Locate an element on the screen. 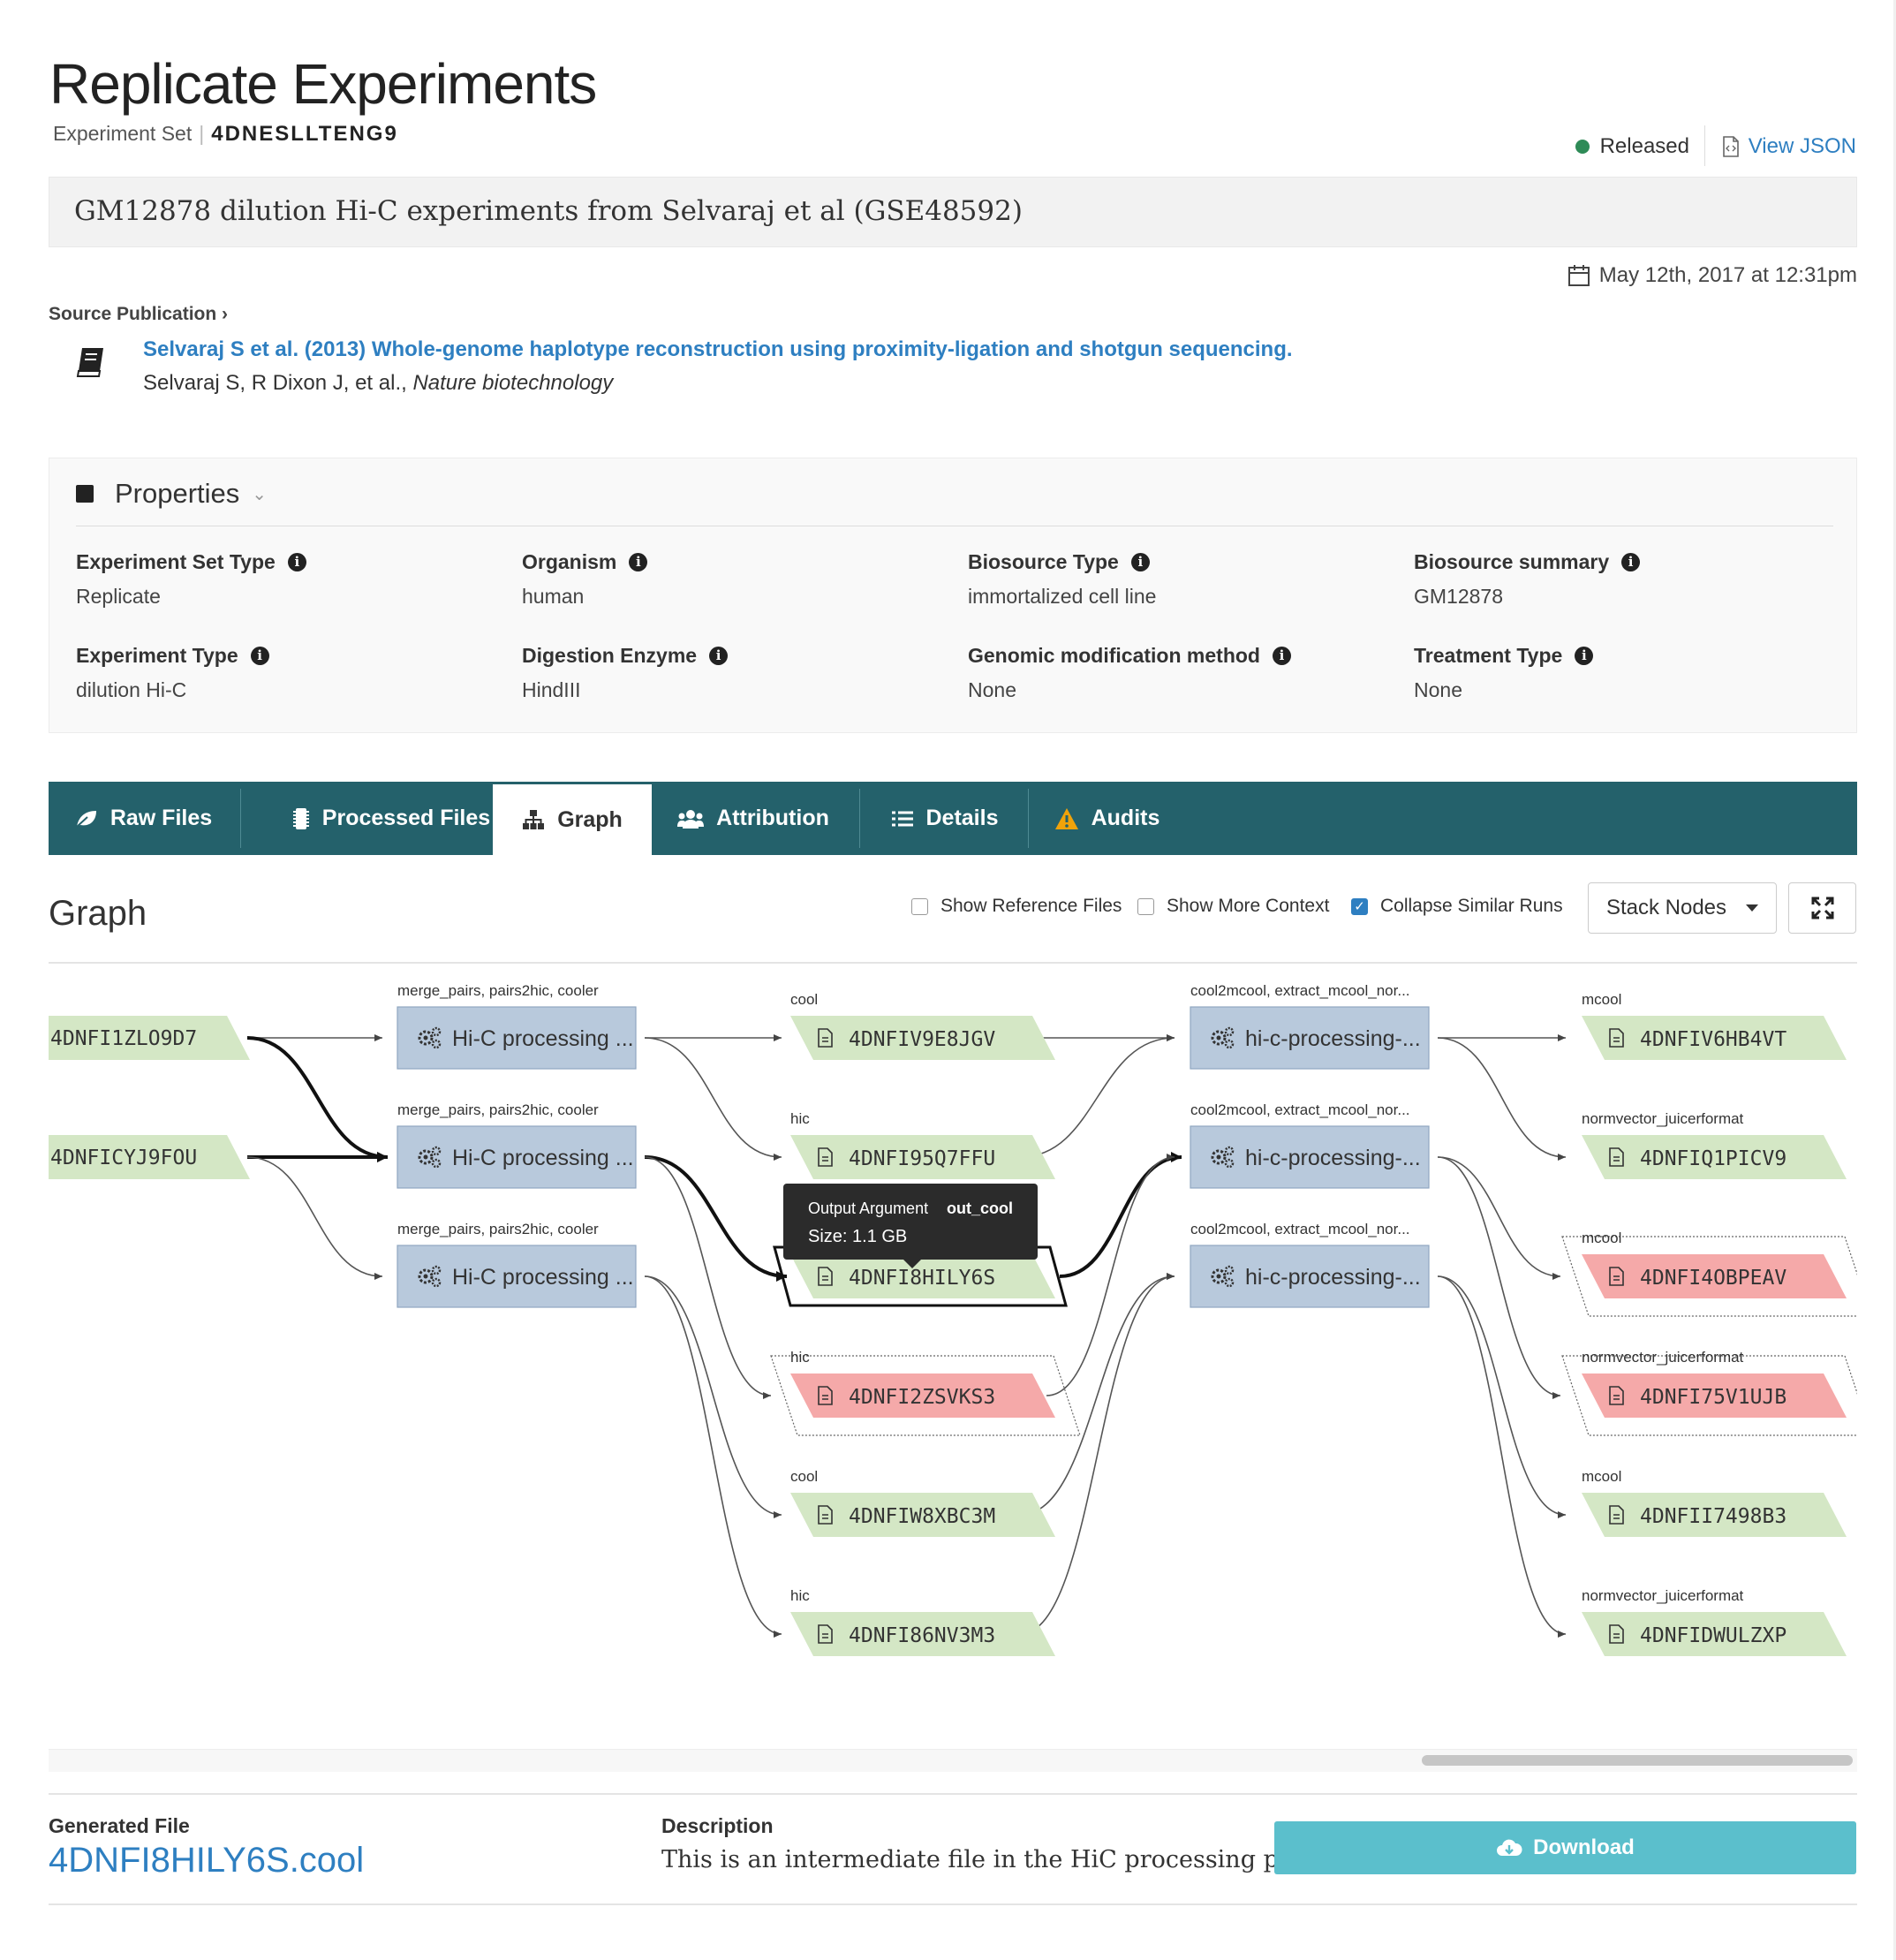  tab-raw-files: Raw Files is located at coordinates (143, 818).